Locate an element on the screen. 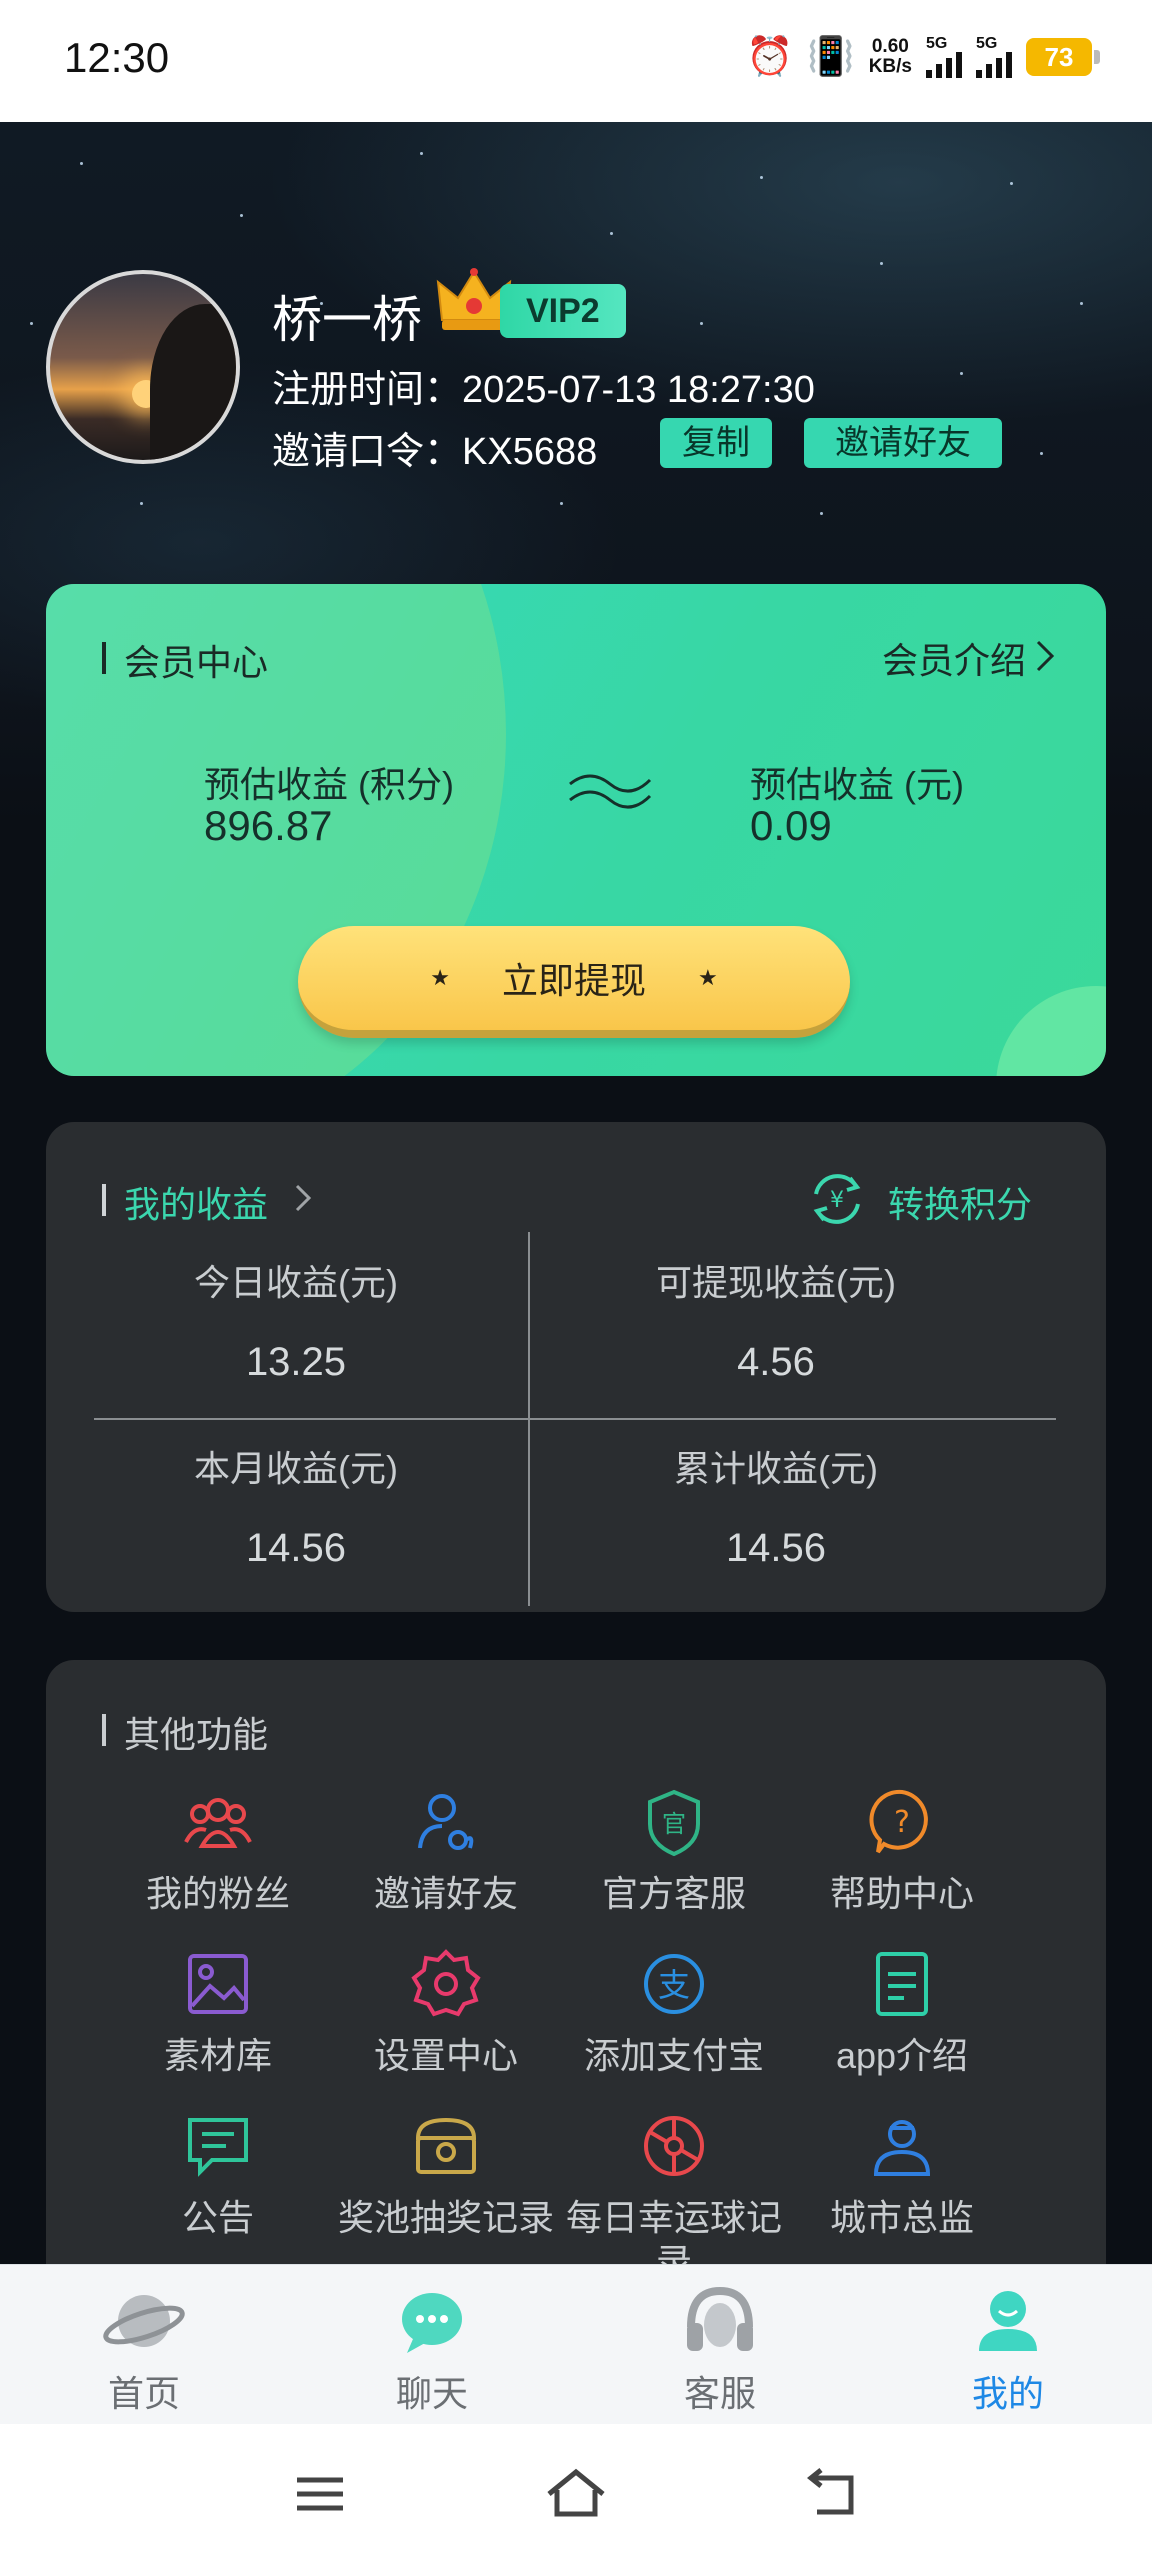  func-label: 我的粉丝 is located at coordinates (217, 1893).